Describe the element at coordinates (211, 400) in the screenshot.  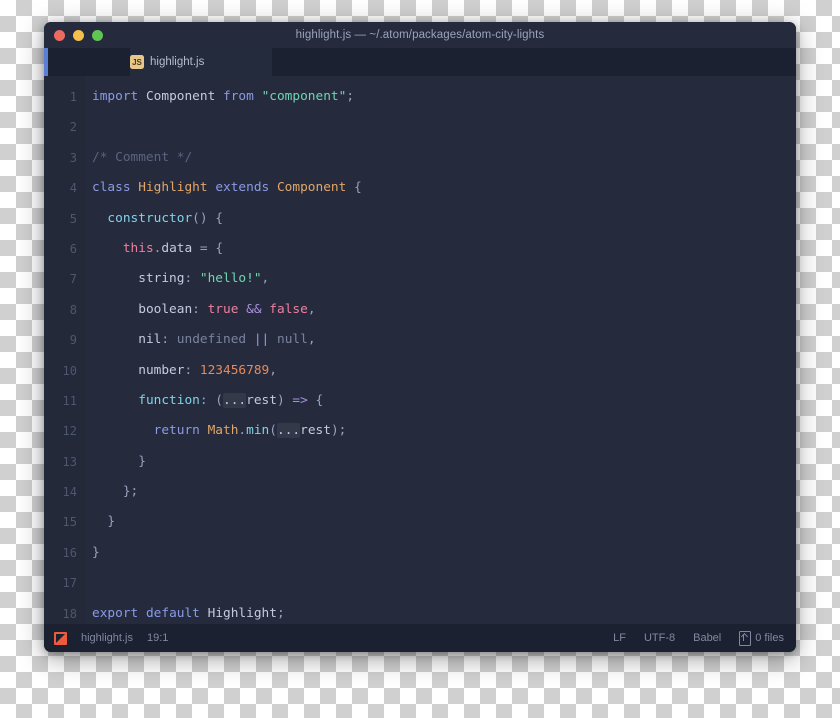
I see `code-token: : (` at that location.